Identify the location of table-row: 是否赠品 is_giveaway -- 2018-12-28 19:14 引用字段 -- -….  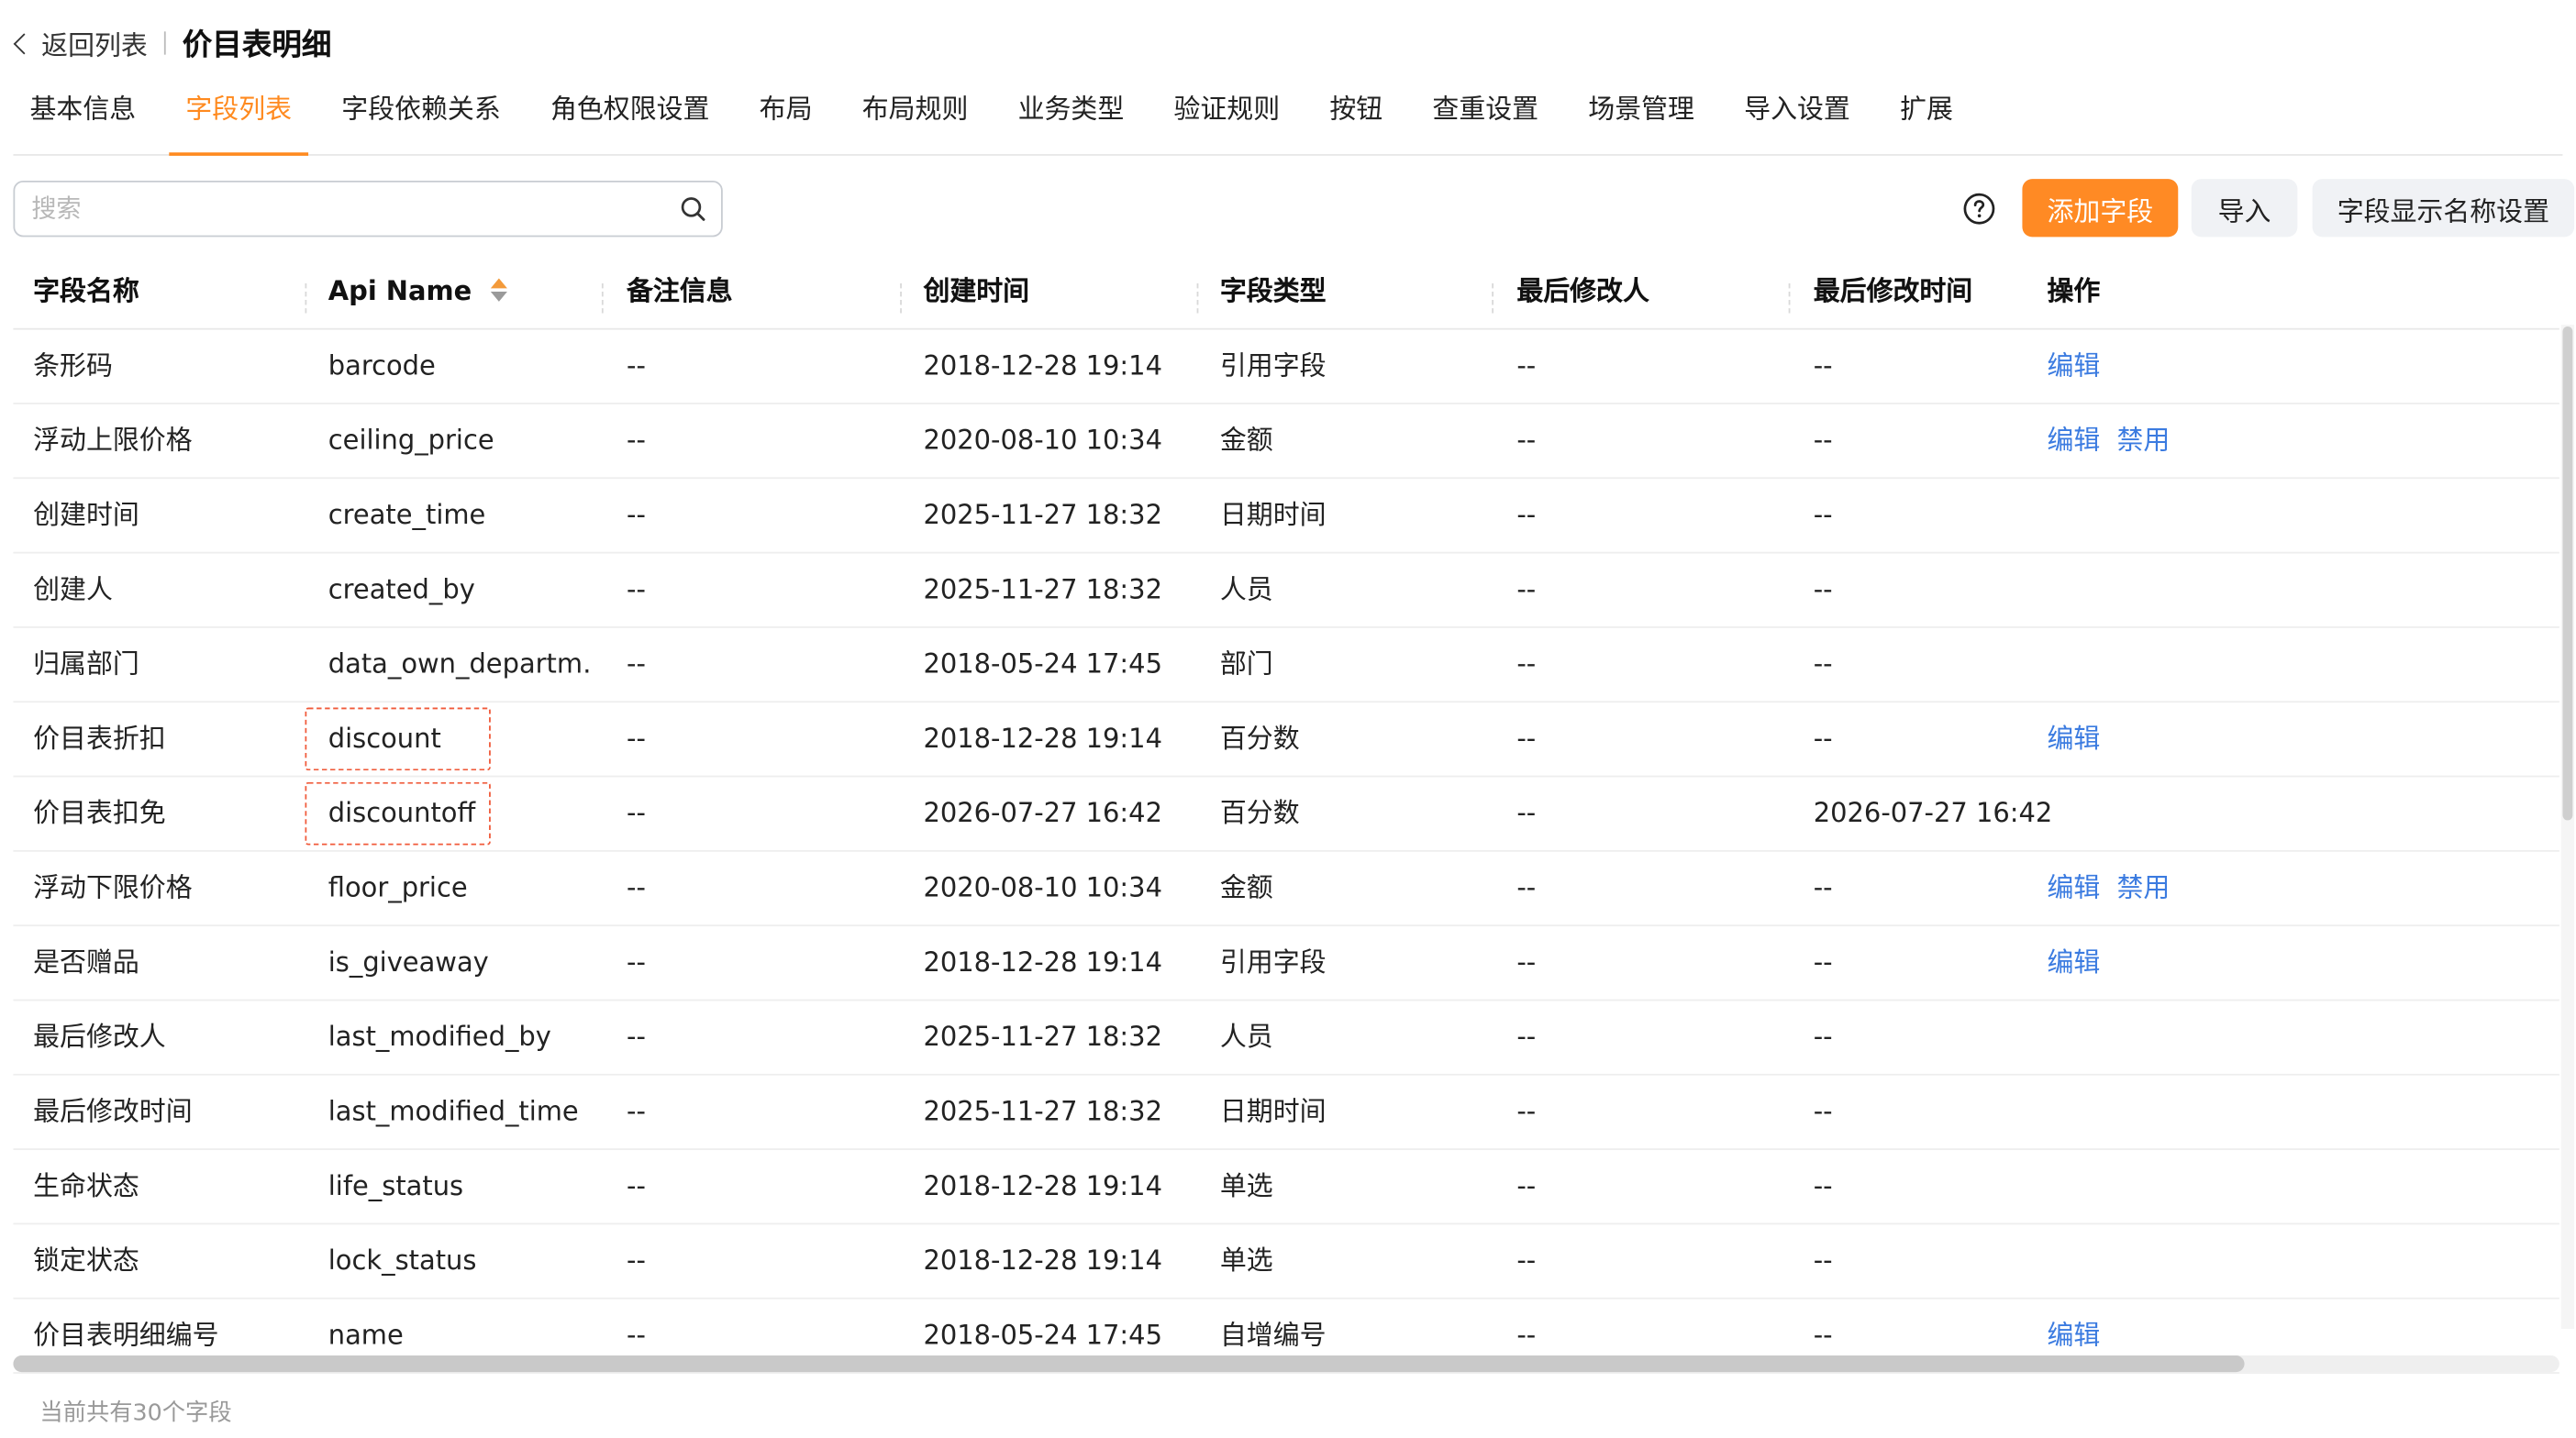
(1286, 964).